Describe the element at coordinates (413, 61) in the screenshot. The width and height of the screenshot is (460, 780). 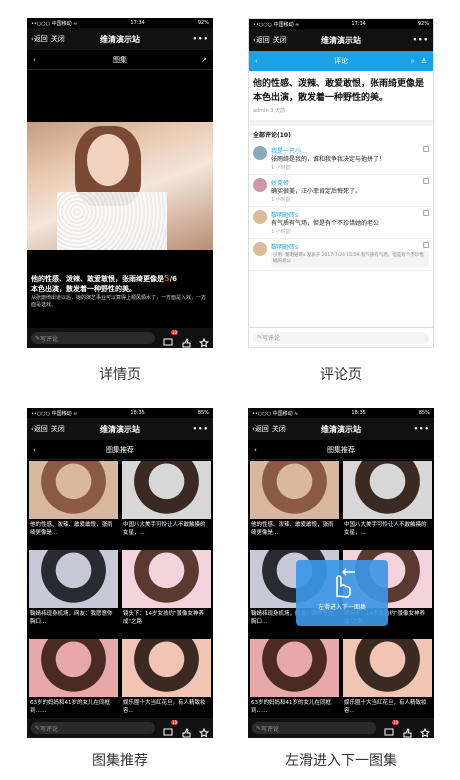
I see `search-icon: ⌕` at that location.